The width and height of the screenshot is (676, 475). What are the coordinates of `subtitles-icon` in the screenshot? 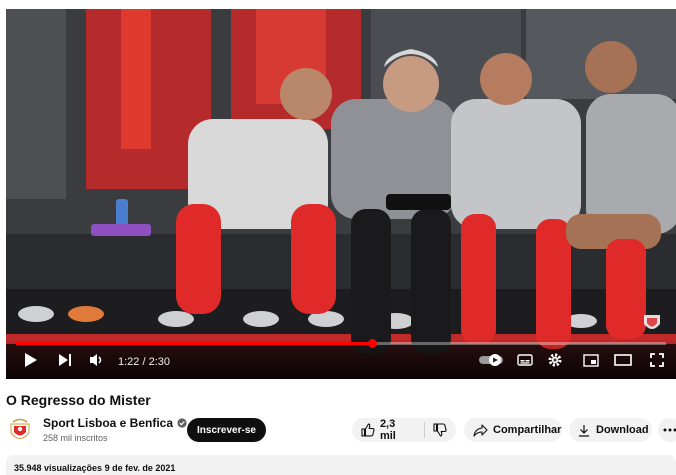 It's located at (525, 360).